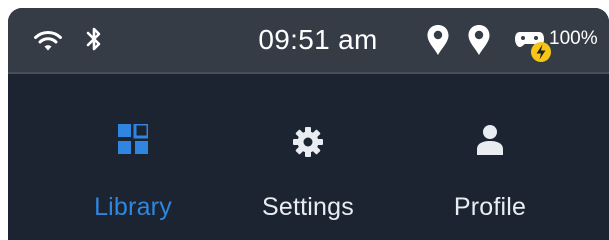 The image size is (609, 240). Describe the element at coordinates (308, 142) in the screenshot. I see `gear-icon` at that location.